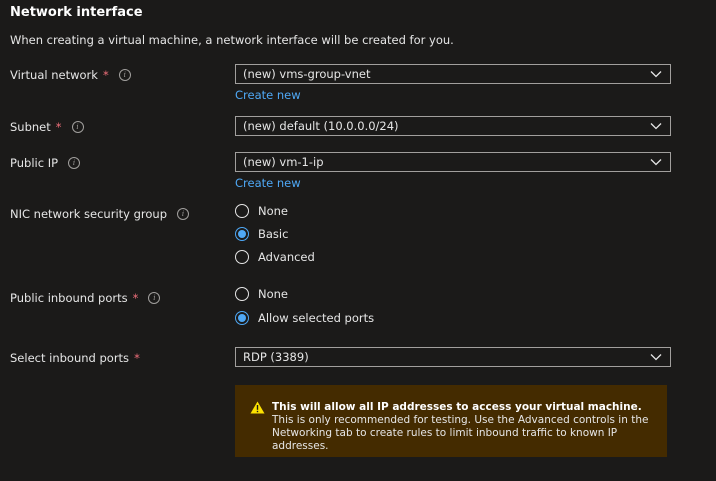 The height and width of the screenshot is (481, 716). I want to click on subnet-label-text: Subnet, so click(30, 127).